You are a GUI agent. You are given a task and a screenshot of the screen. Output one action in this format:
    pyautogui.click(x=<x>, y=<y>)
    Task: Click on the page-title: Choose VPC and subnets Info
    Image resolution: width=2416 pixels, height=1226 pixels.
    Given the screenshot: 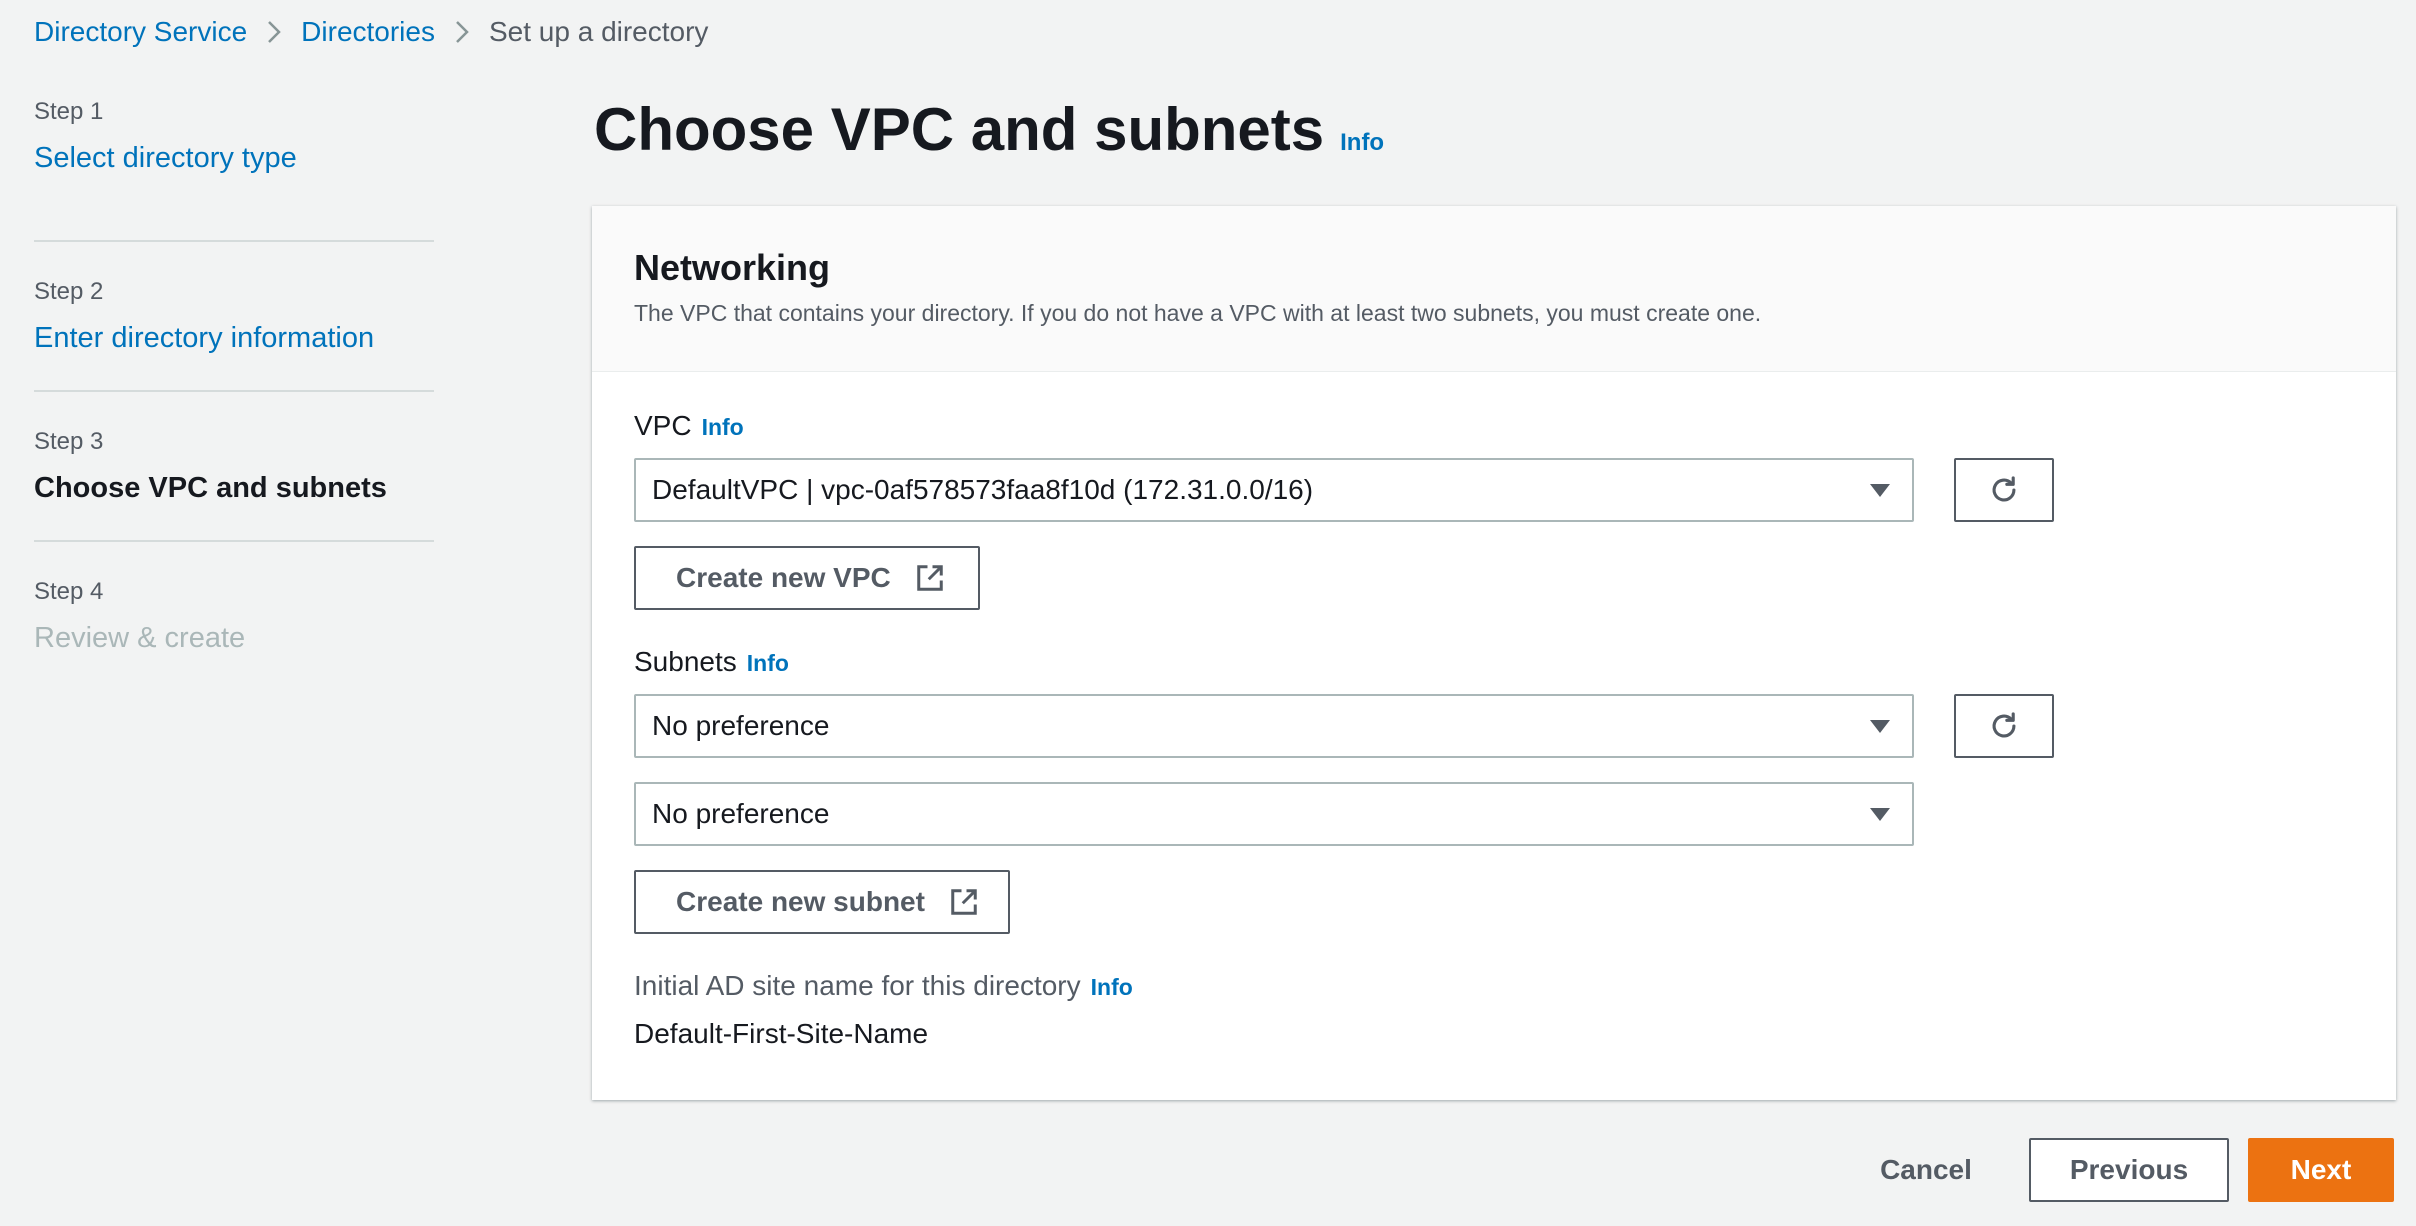 What is the action you would take?
    pyautogui.click(x=989, y=136)
    